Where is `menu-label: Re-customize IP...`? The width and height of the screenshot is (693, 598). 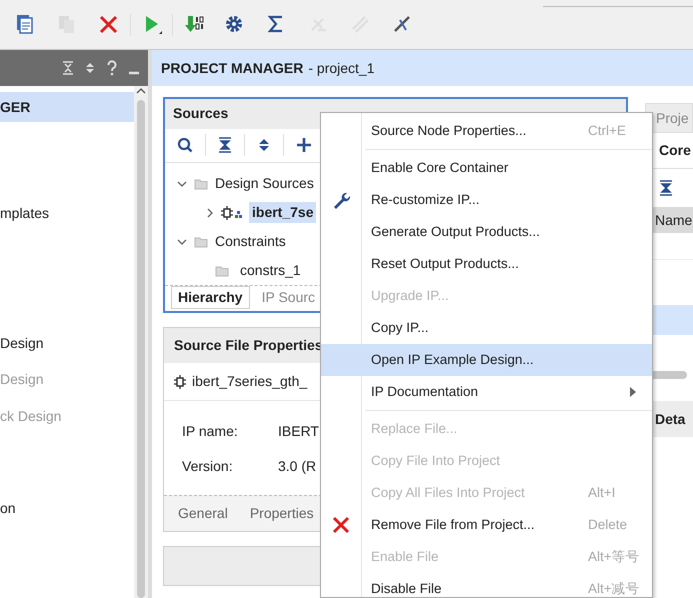 menu-label: Re-customize IP... is located at coordinates (426, 199).